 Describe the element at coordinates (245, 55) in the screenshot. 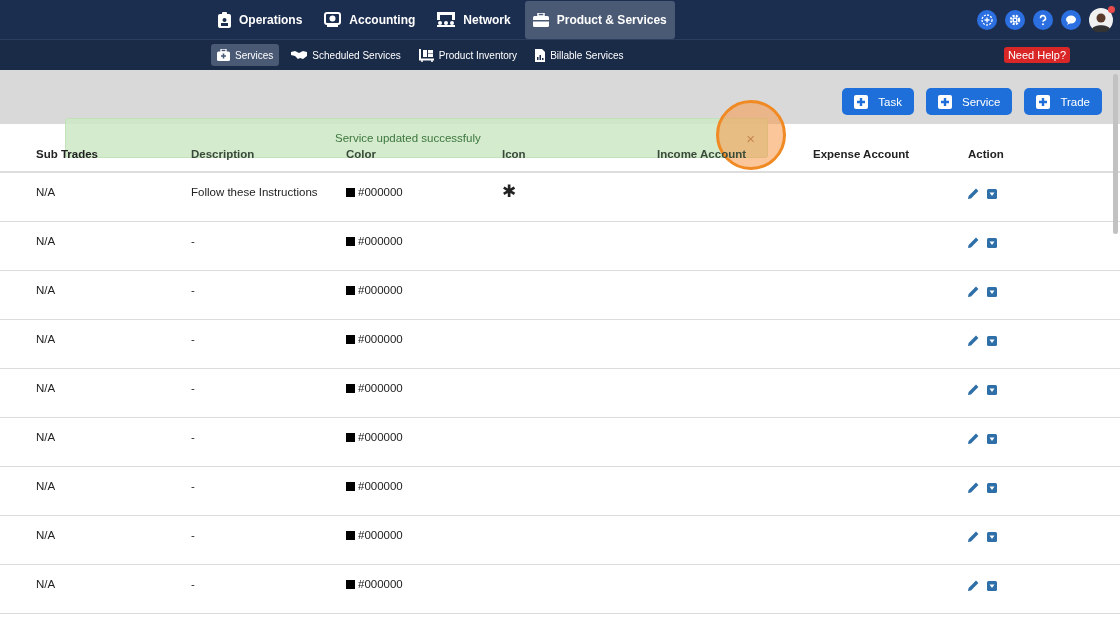

I see `sub-nav-tab: Services` at that location.